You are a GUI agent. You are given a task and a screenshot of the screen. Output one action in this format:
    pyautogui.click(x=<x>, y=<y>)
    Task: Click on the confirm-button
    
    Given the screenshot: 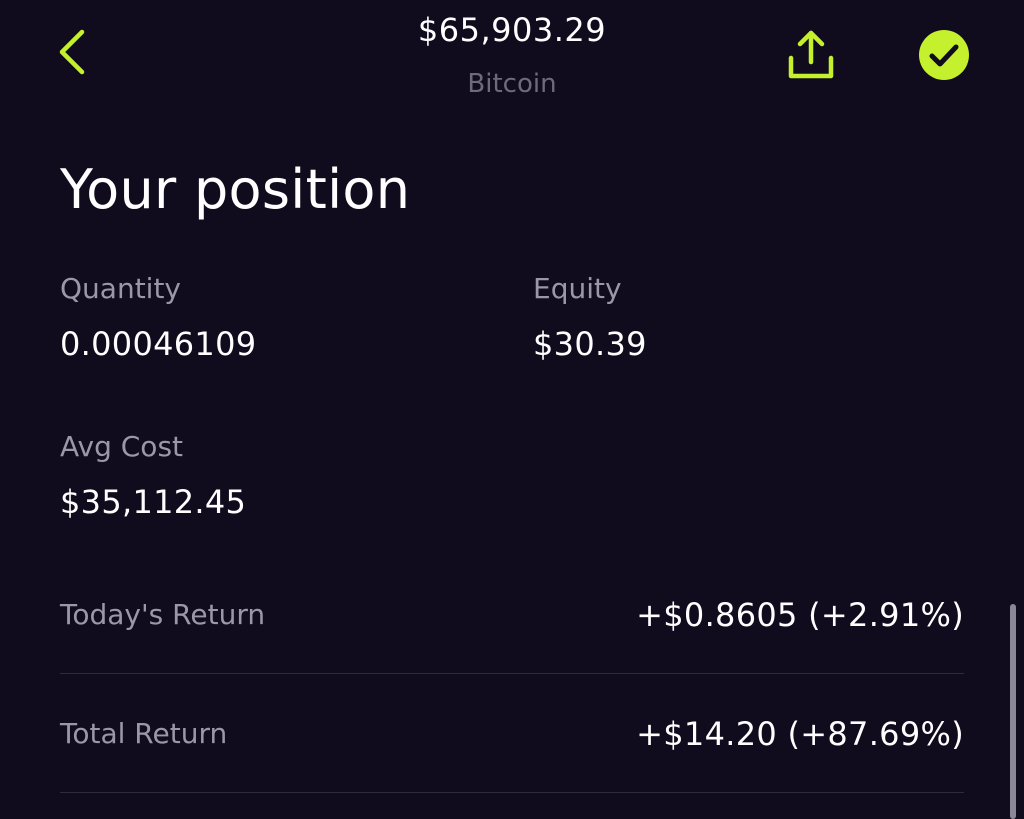 What is the action you would take?
    pyautogui.click(x=944, y=55)
    